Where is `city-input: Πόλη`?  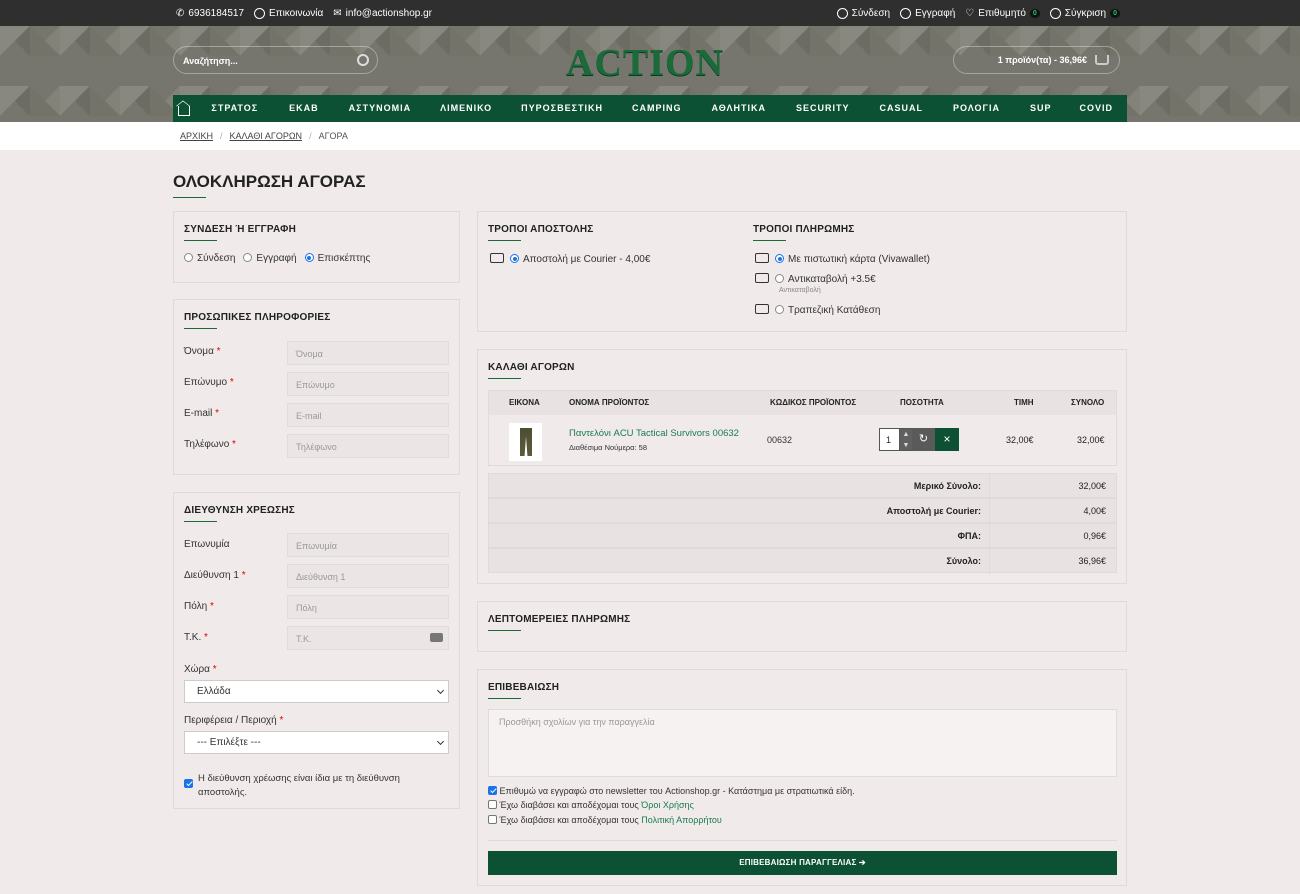 city-input: Πόλη is located at coordinates (368, 607).